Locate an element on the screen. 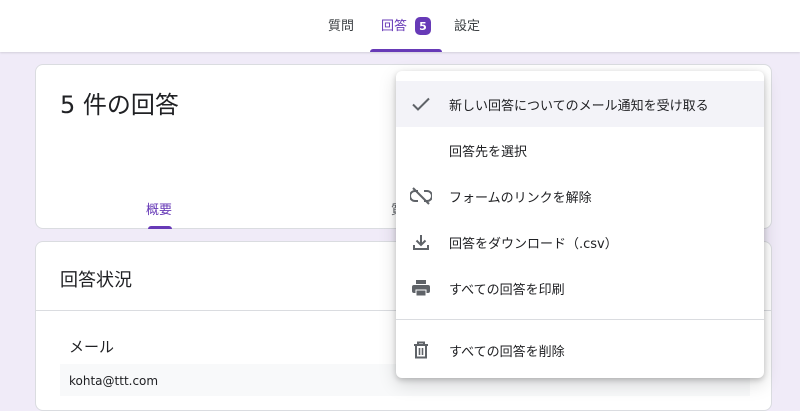 The image size is (800, 411). response-count-badge: 5 is located at coordinates (423, 26).